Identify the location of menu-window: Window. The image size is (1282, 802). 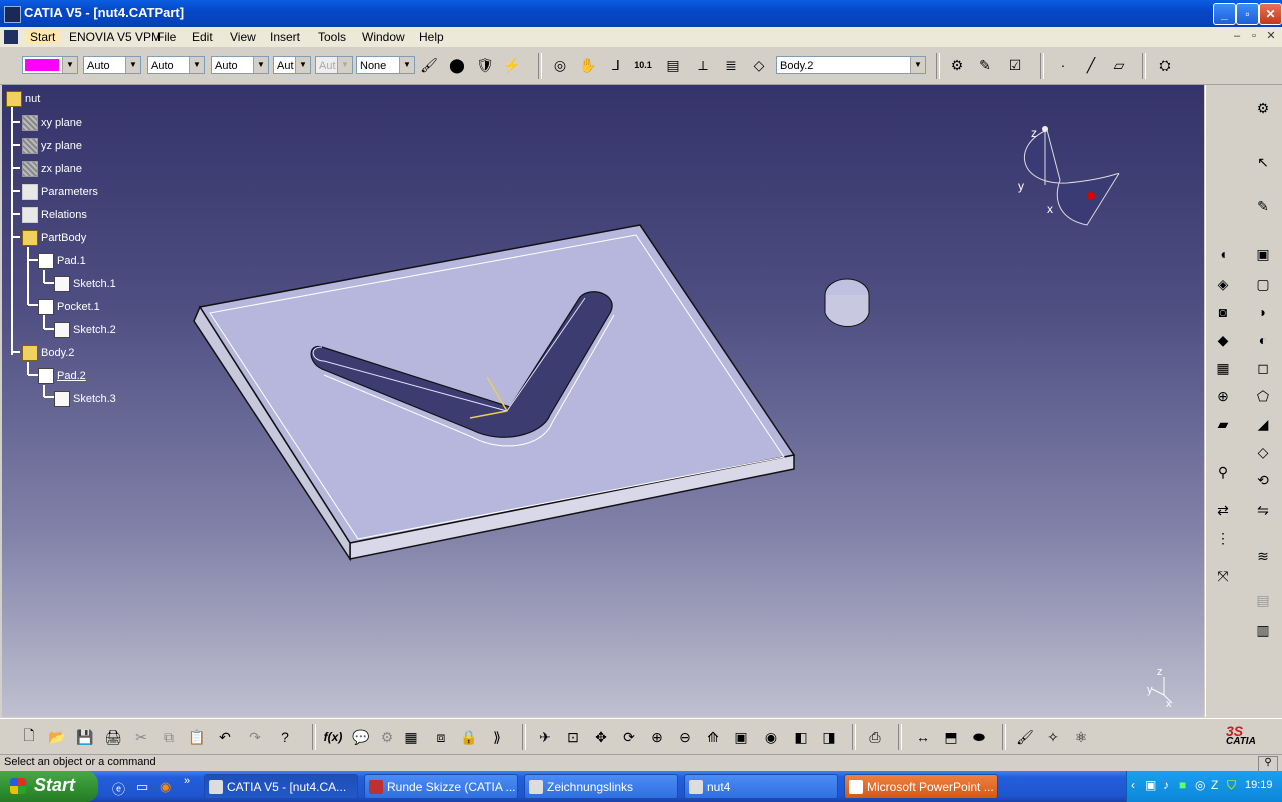
(383, 37).